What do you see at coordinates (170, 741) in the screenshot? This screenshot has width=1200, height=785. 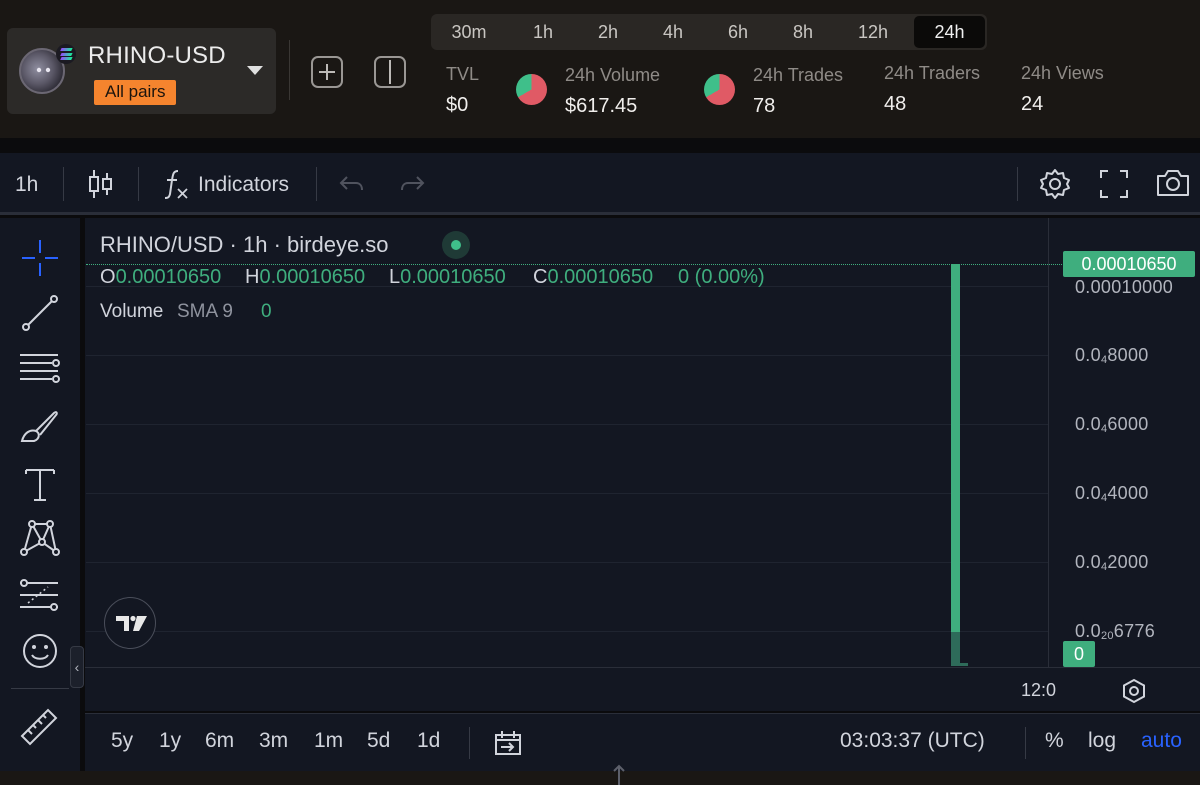 I see `range-1y: 1y` at bounding box center [170, 741].